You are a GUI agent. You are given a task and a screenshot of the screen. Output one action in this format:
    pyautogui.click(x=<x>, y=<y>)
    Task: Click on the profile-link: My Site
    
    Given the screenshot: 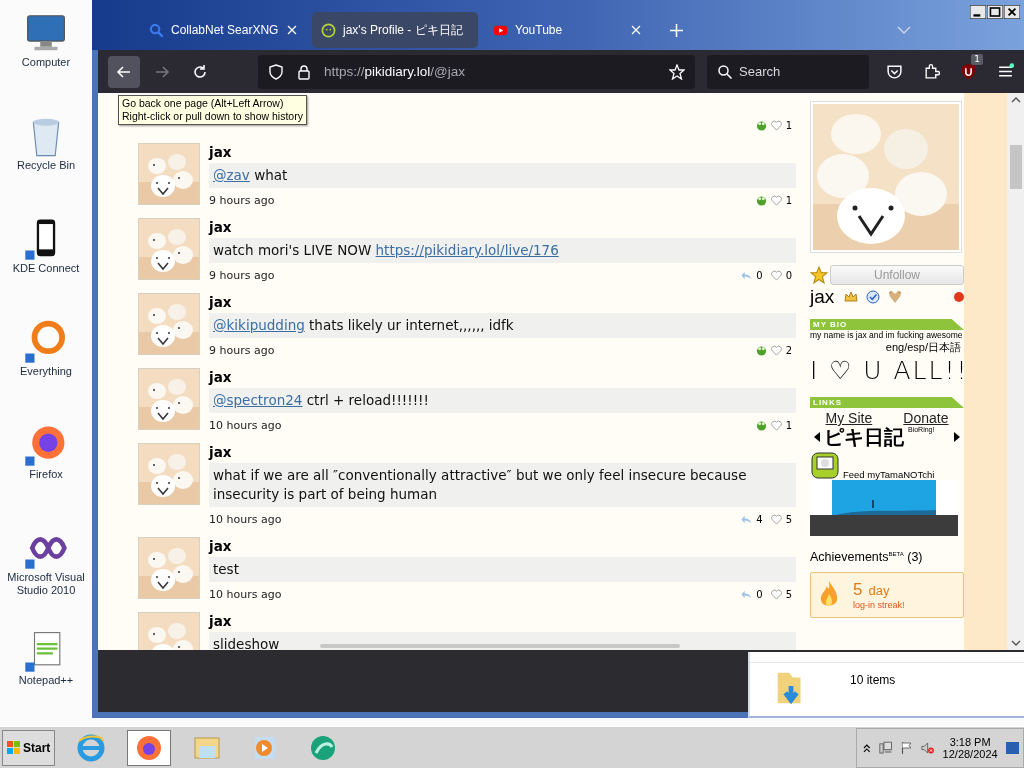 What is the action you would take?
    pyautogui.click(x=849, y=418)
    